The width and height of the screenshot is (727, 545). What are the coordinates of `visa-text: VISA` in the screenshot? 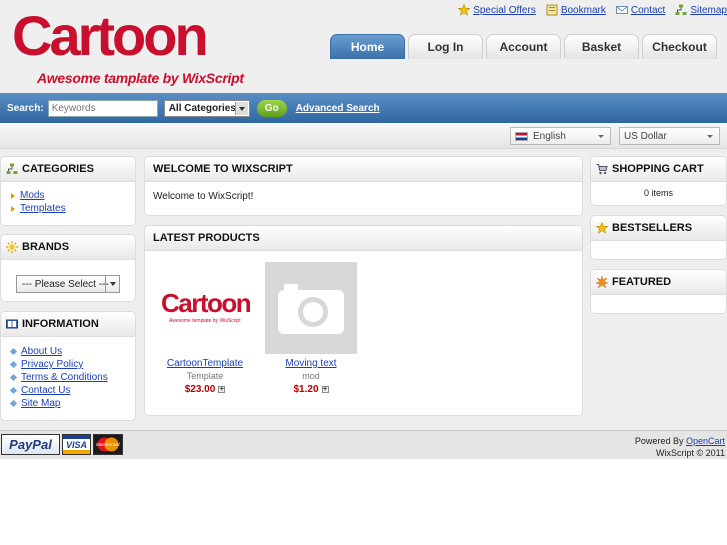 It's located at (76, 444).